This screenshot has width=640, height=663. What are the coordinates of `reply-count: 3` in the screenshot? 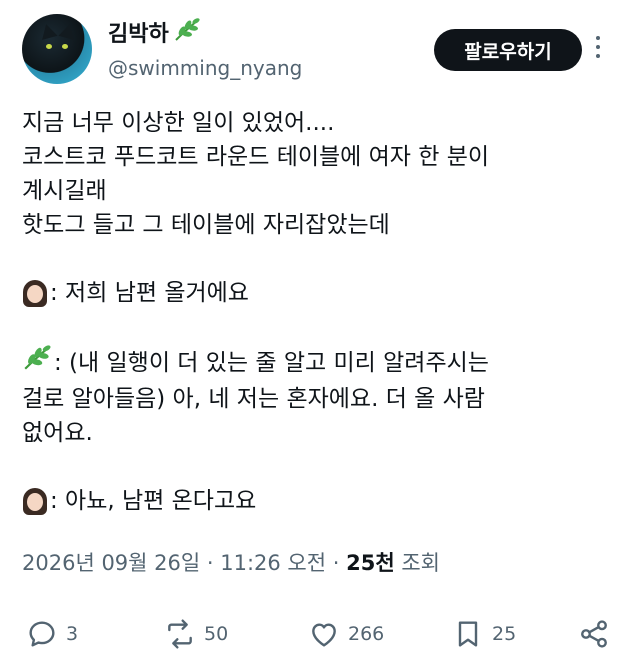 It's located at (72, 634).